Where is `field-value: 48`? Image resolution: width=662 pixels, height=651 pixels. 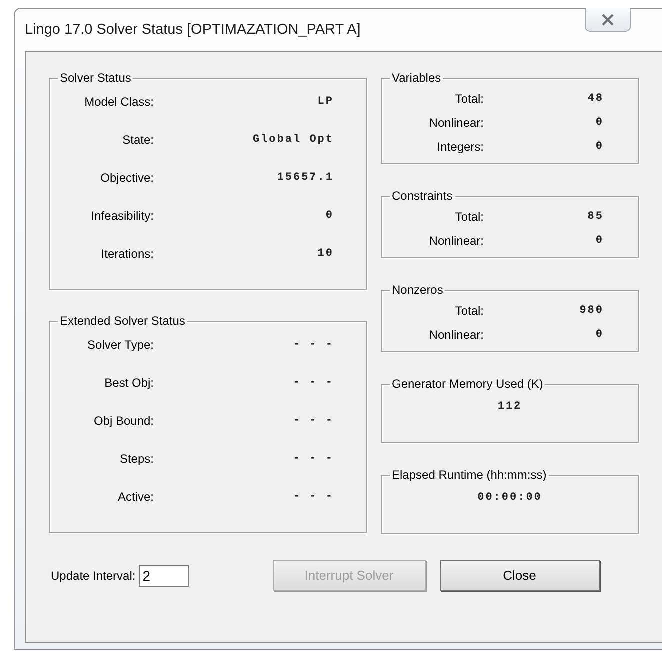 field-value: 48 is located at coordinates (595, 99).